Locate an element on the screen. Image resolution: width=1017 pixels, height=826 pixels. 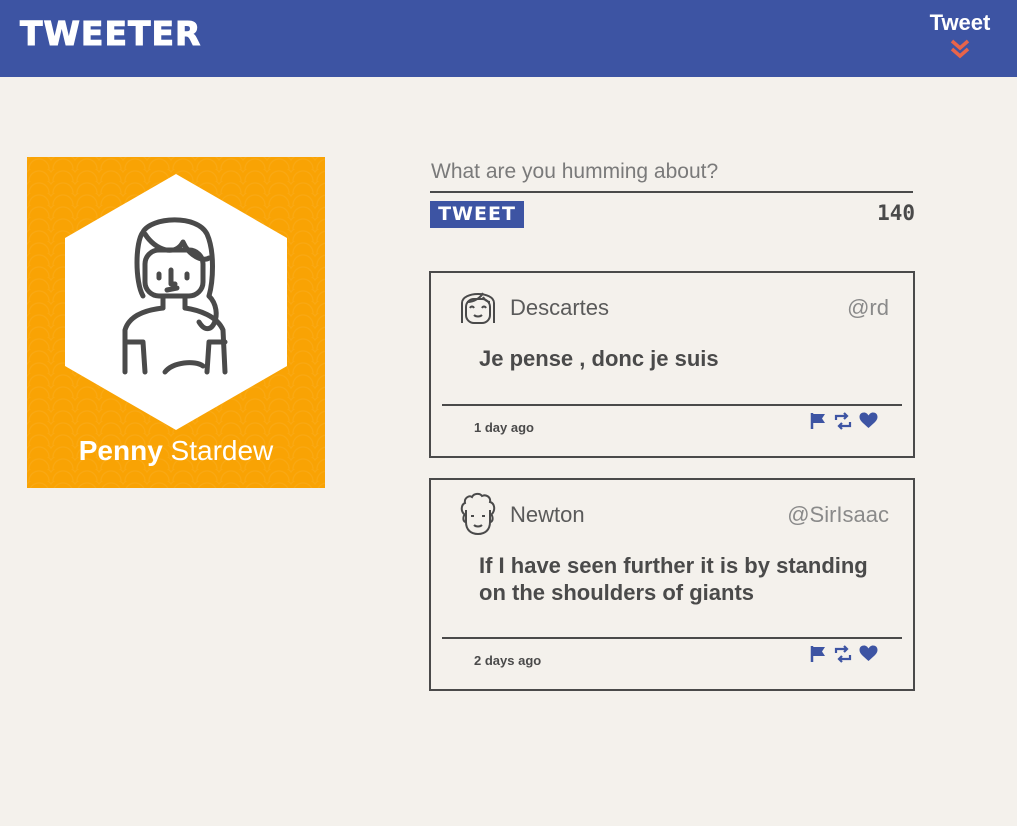
tweet-author: Newton is located at coordinates (547, 515).